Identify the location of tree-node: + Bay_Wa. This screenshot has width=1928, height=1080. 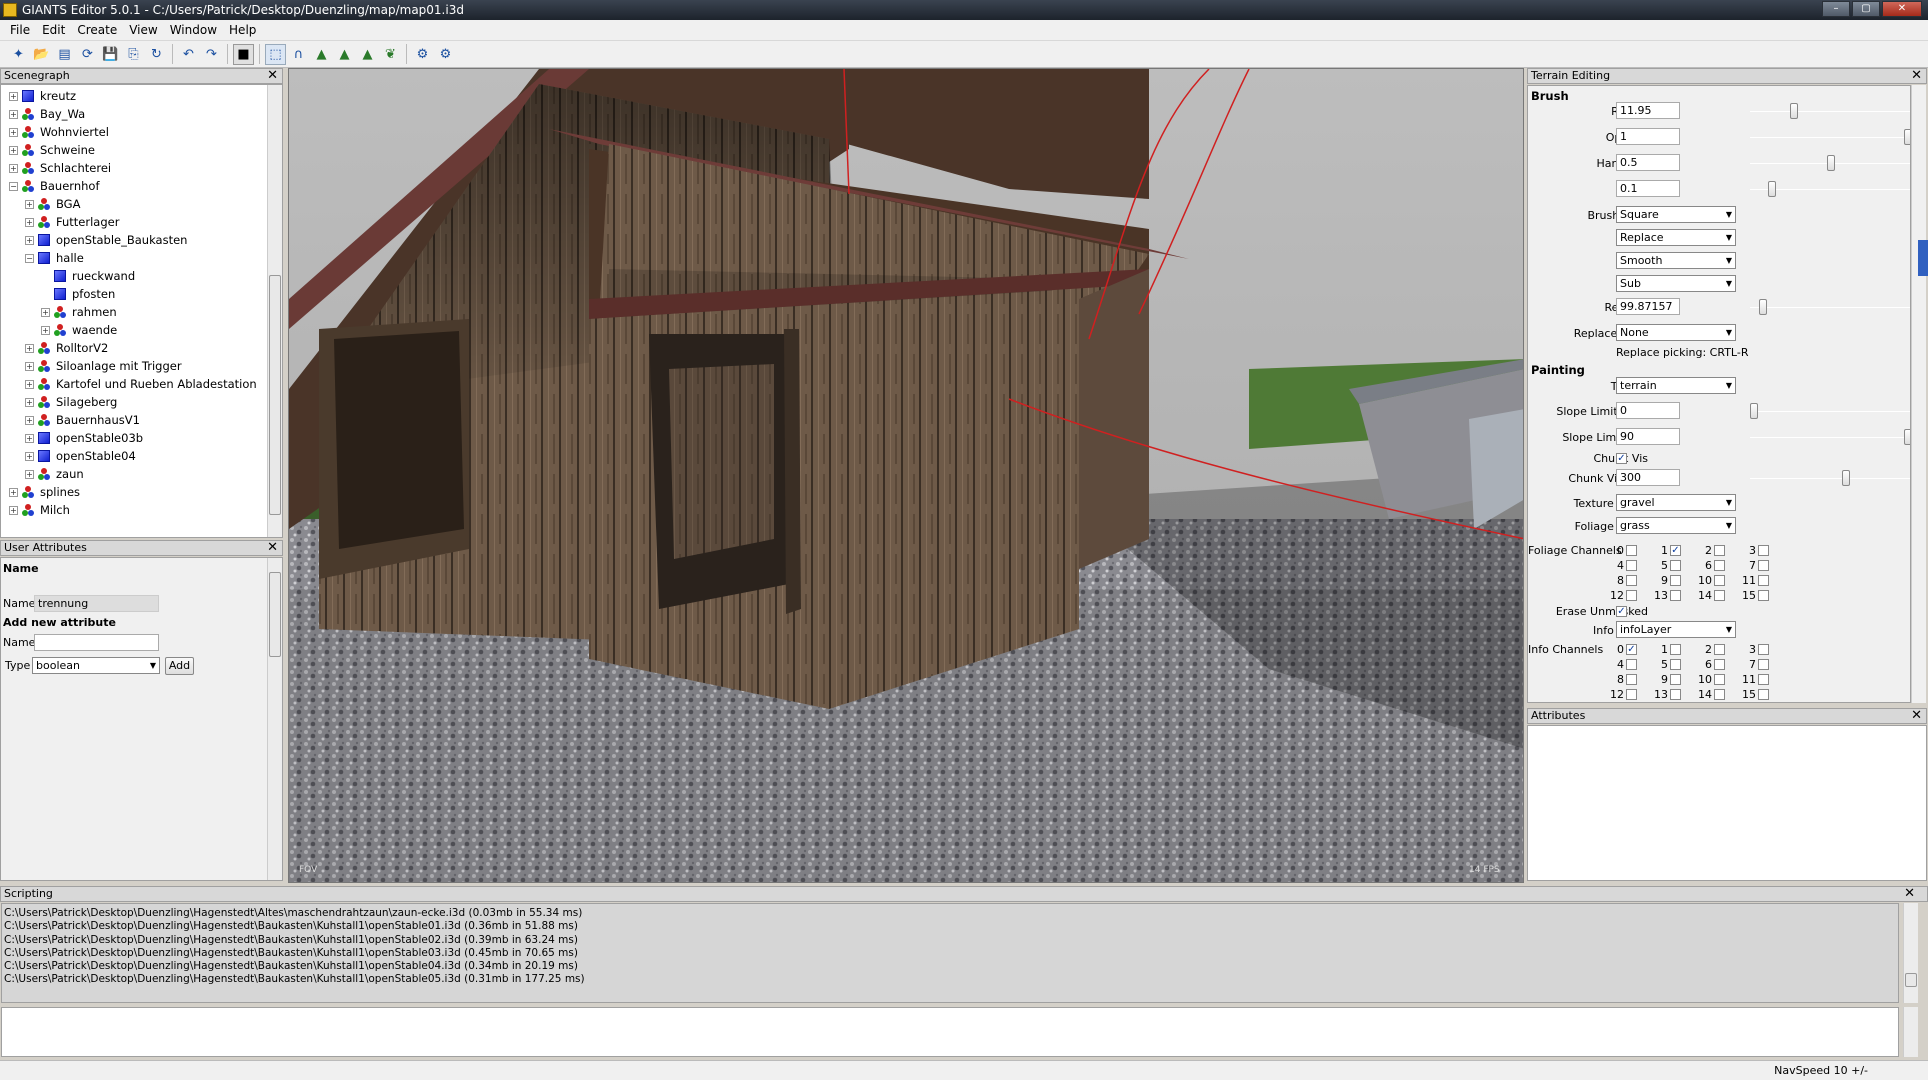
(133, 114).